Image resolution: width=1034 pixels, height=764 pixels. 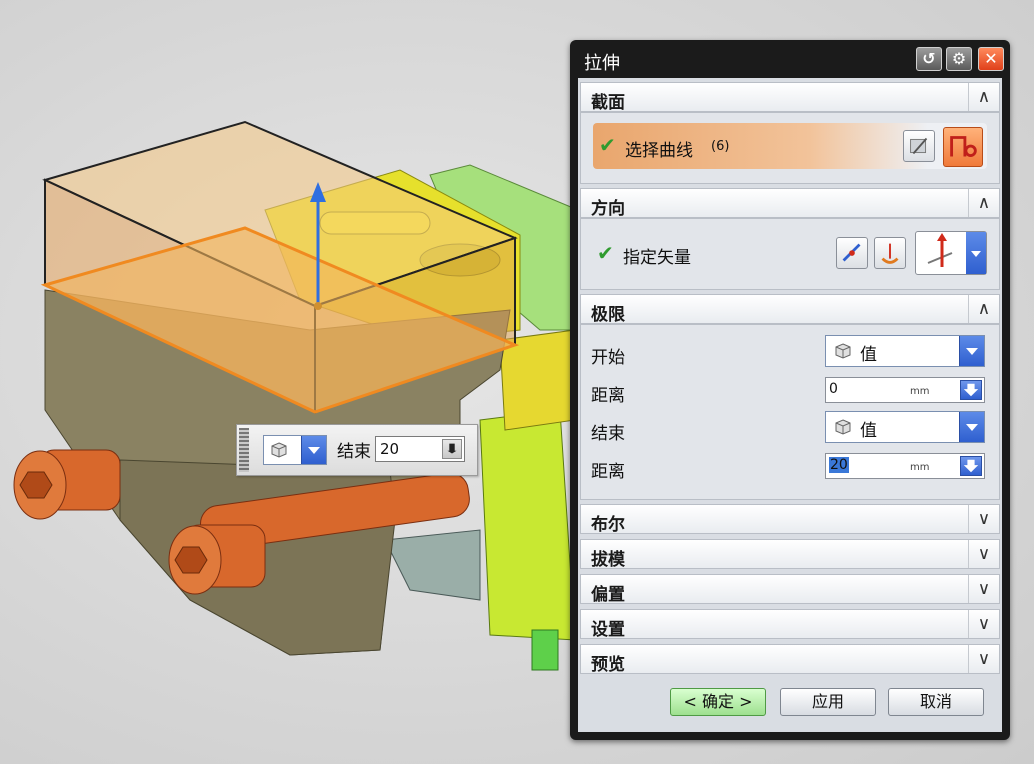 I want to click on vector-type-dropdown, so click(x=951, y=253).